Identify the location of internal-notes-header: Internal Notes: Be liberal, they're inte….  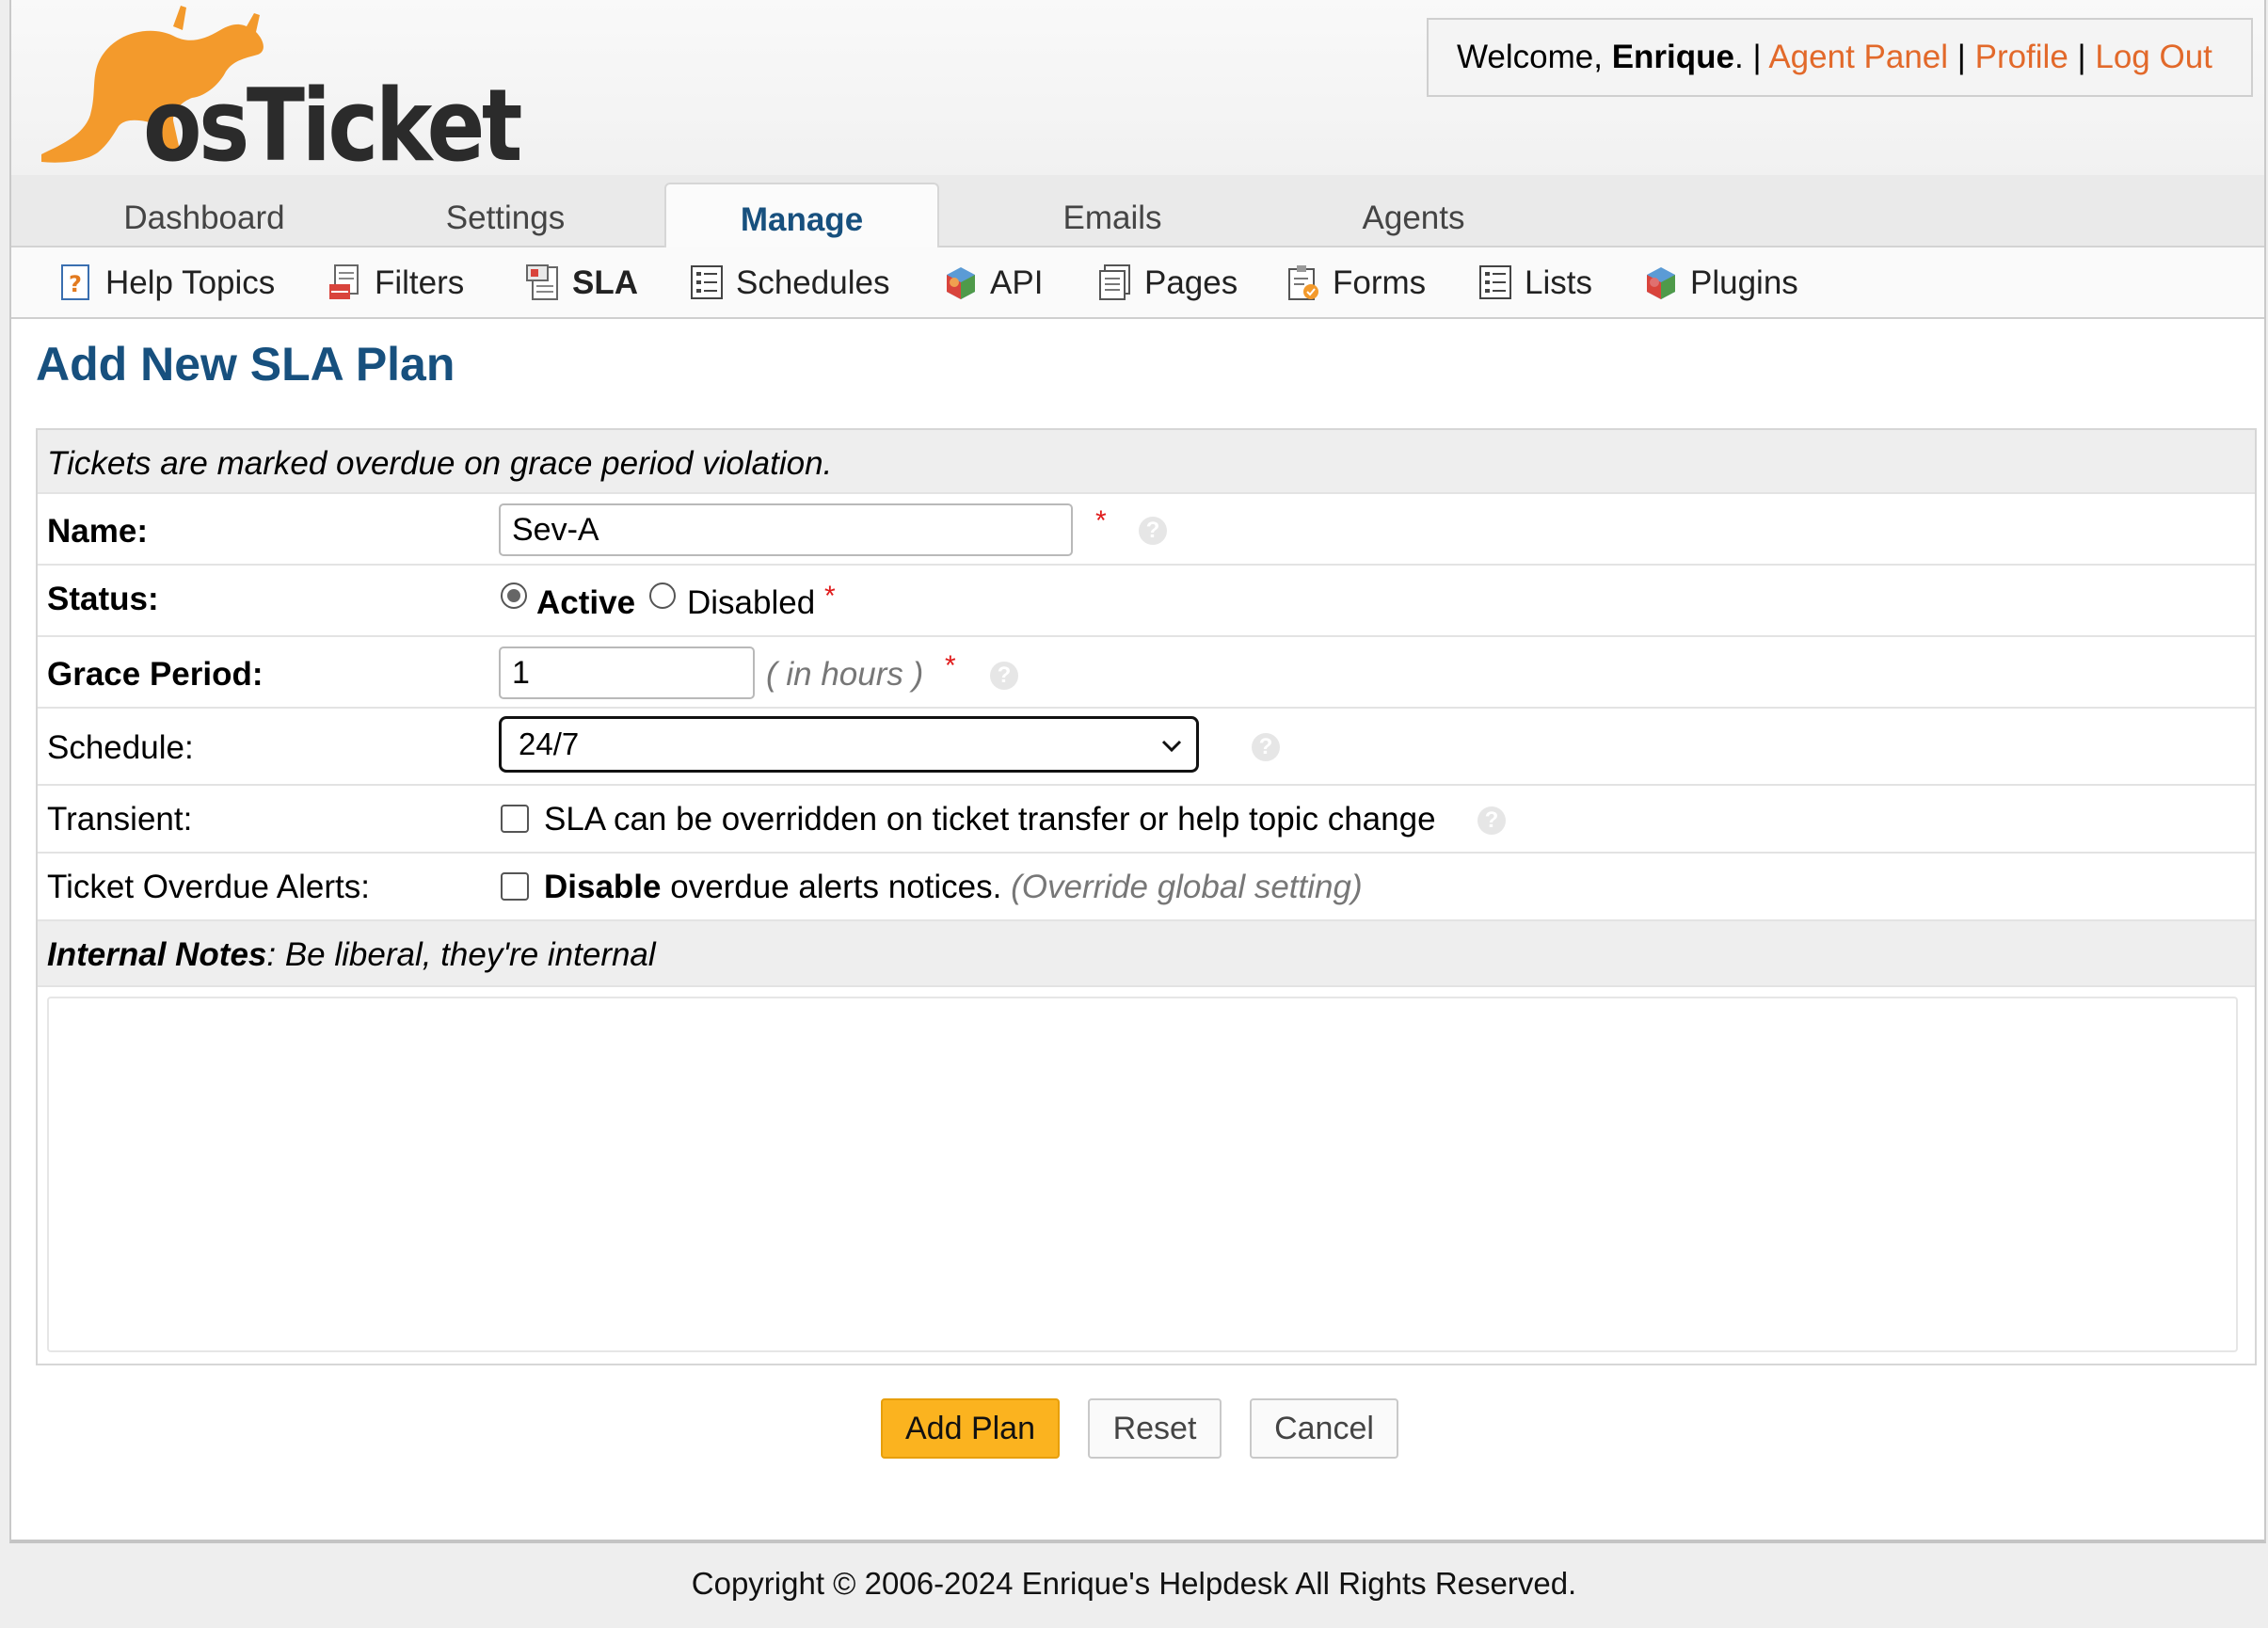
(1146, 954).